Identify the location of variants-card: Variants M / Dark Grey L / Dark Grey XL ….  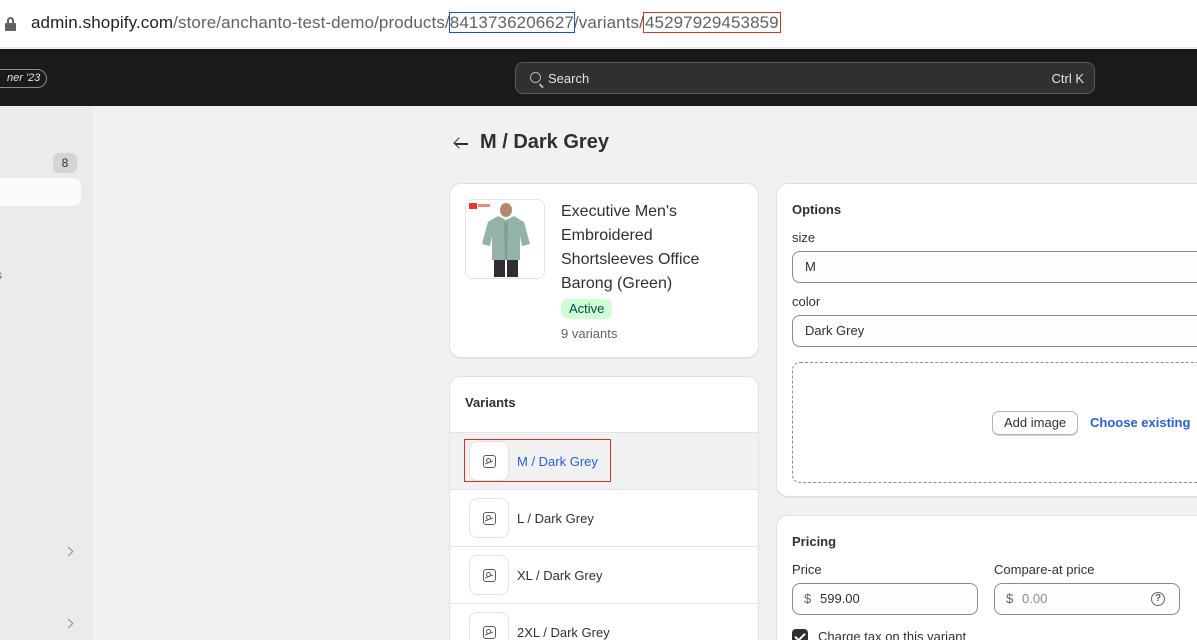
(604, 508).